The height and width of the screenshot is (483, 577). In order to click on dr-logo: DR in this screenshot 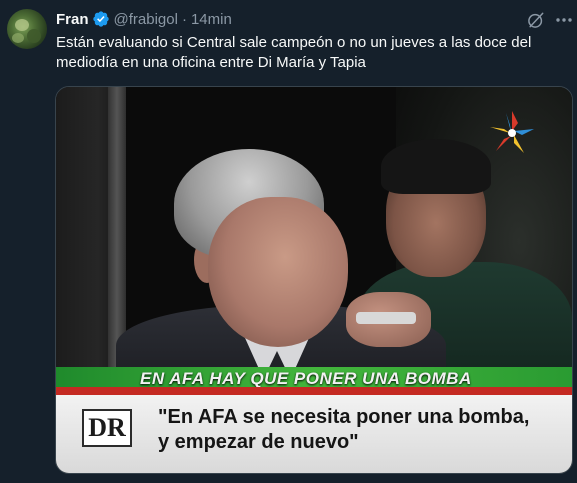, I will do `click(107, 428)`.